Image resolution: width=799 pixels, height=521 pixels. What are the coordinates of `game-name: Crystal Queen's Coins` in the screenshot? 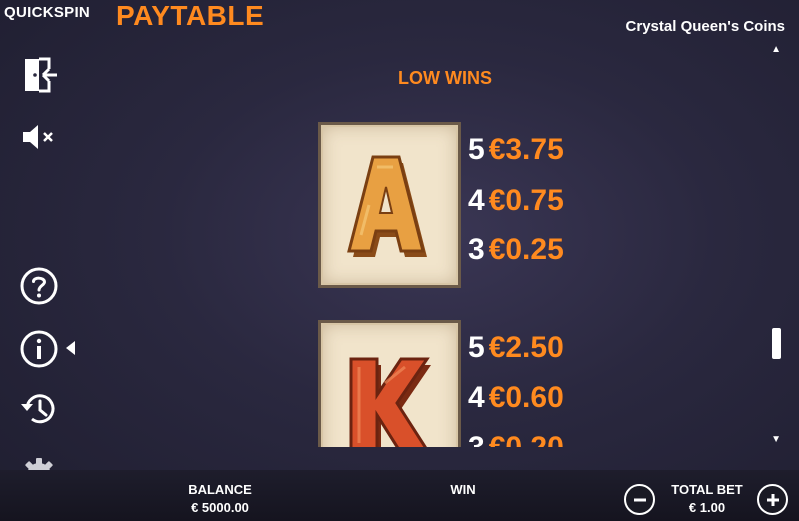 It's located at (705, 26).